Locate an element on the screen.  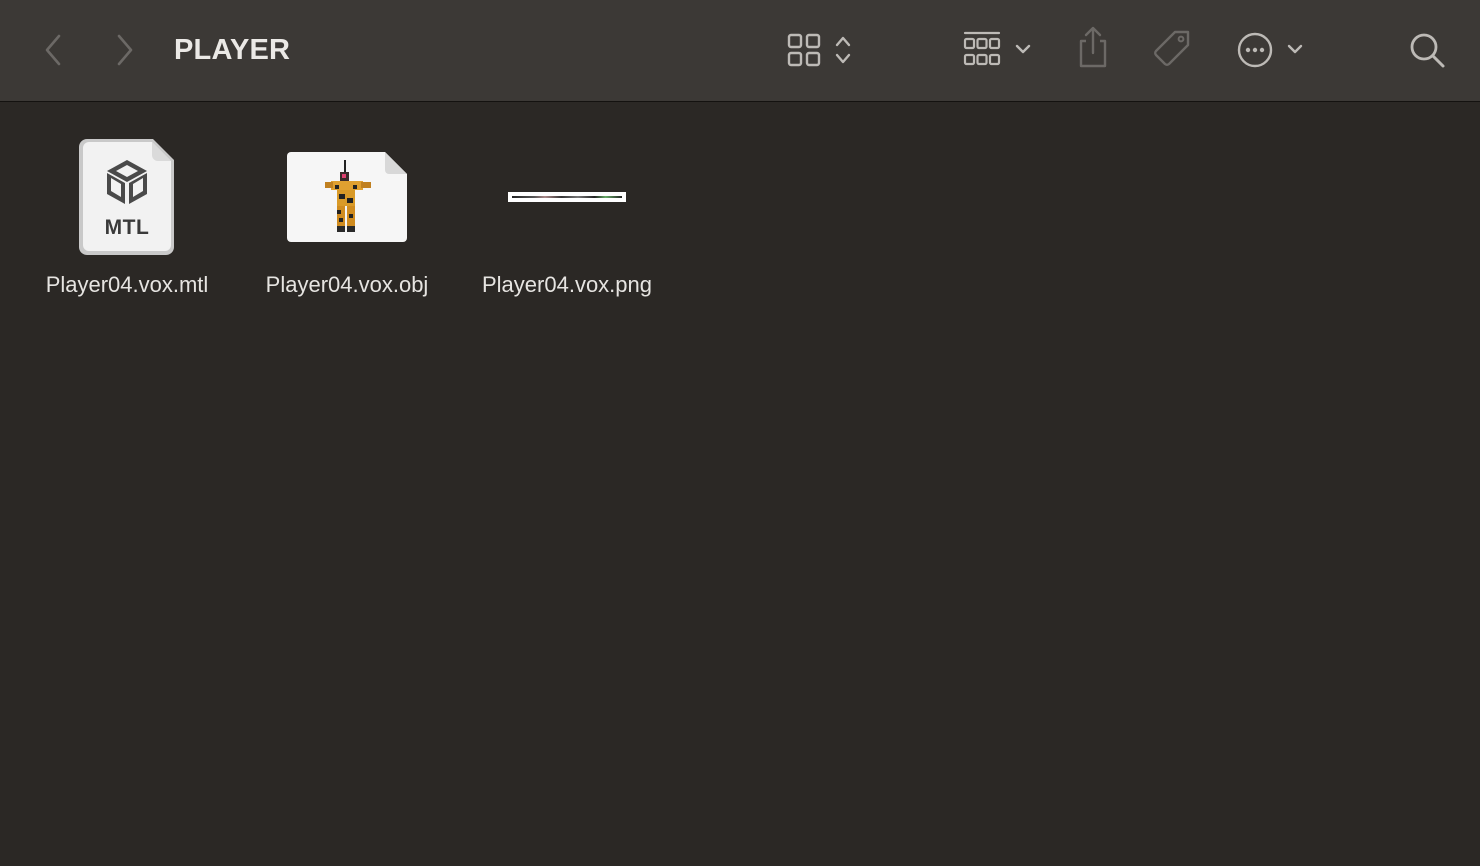
toolbar: PLAYER is located at coordinates (740, 51).